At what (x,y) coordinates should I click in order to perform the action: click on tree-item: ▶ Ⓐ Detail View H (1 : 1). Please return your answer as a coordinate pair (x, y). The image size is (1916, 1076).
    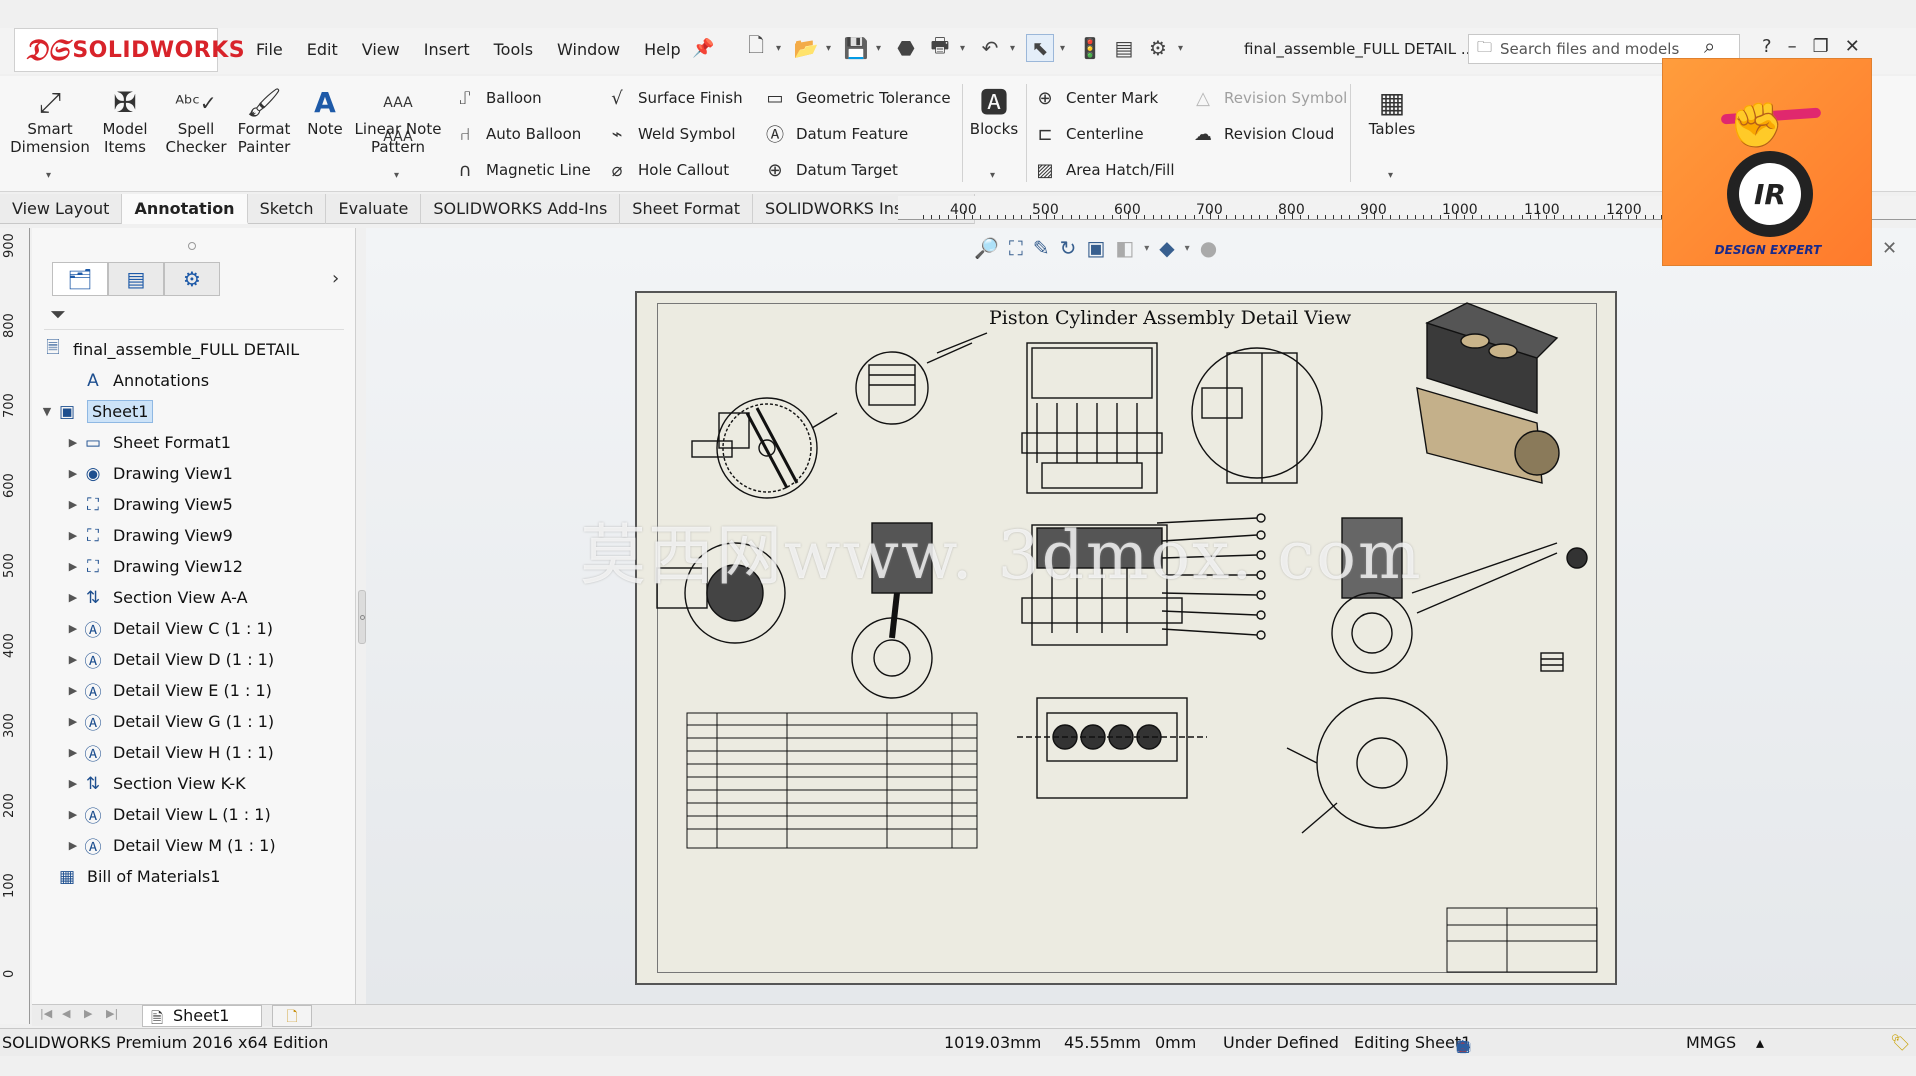
    Looking at the image, I should click on (194, 752).